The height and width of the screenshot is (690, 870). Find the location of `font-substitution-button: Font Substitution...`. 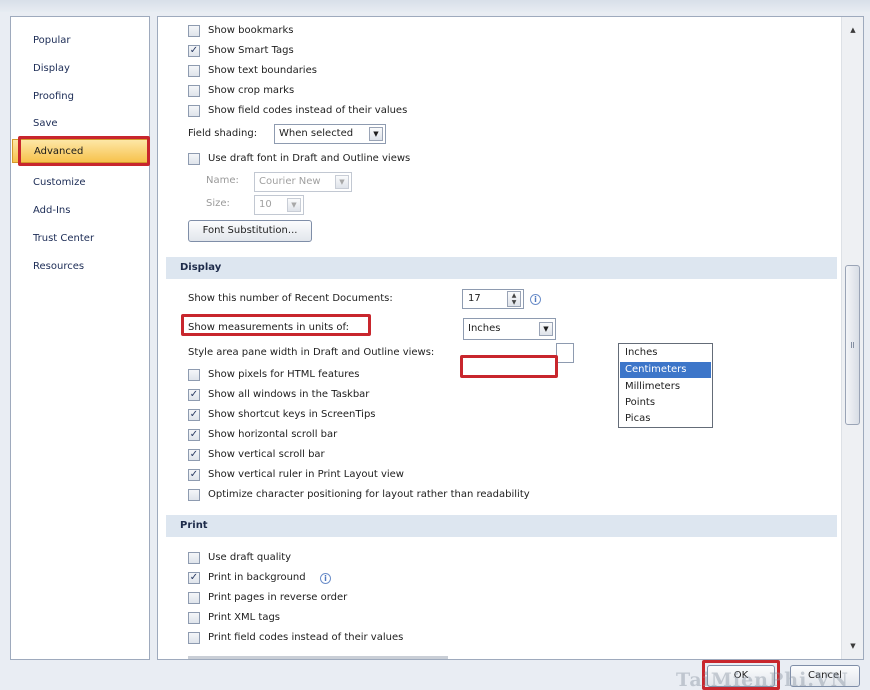

font-substitution-button: Font Substitution... is located at coordinates (250, 231).